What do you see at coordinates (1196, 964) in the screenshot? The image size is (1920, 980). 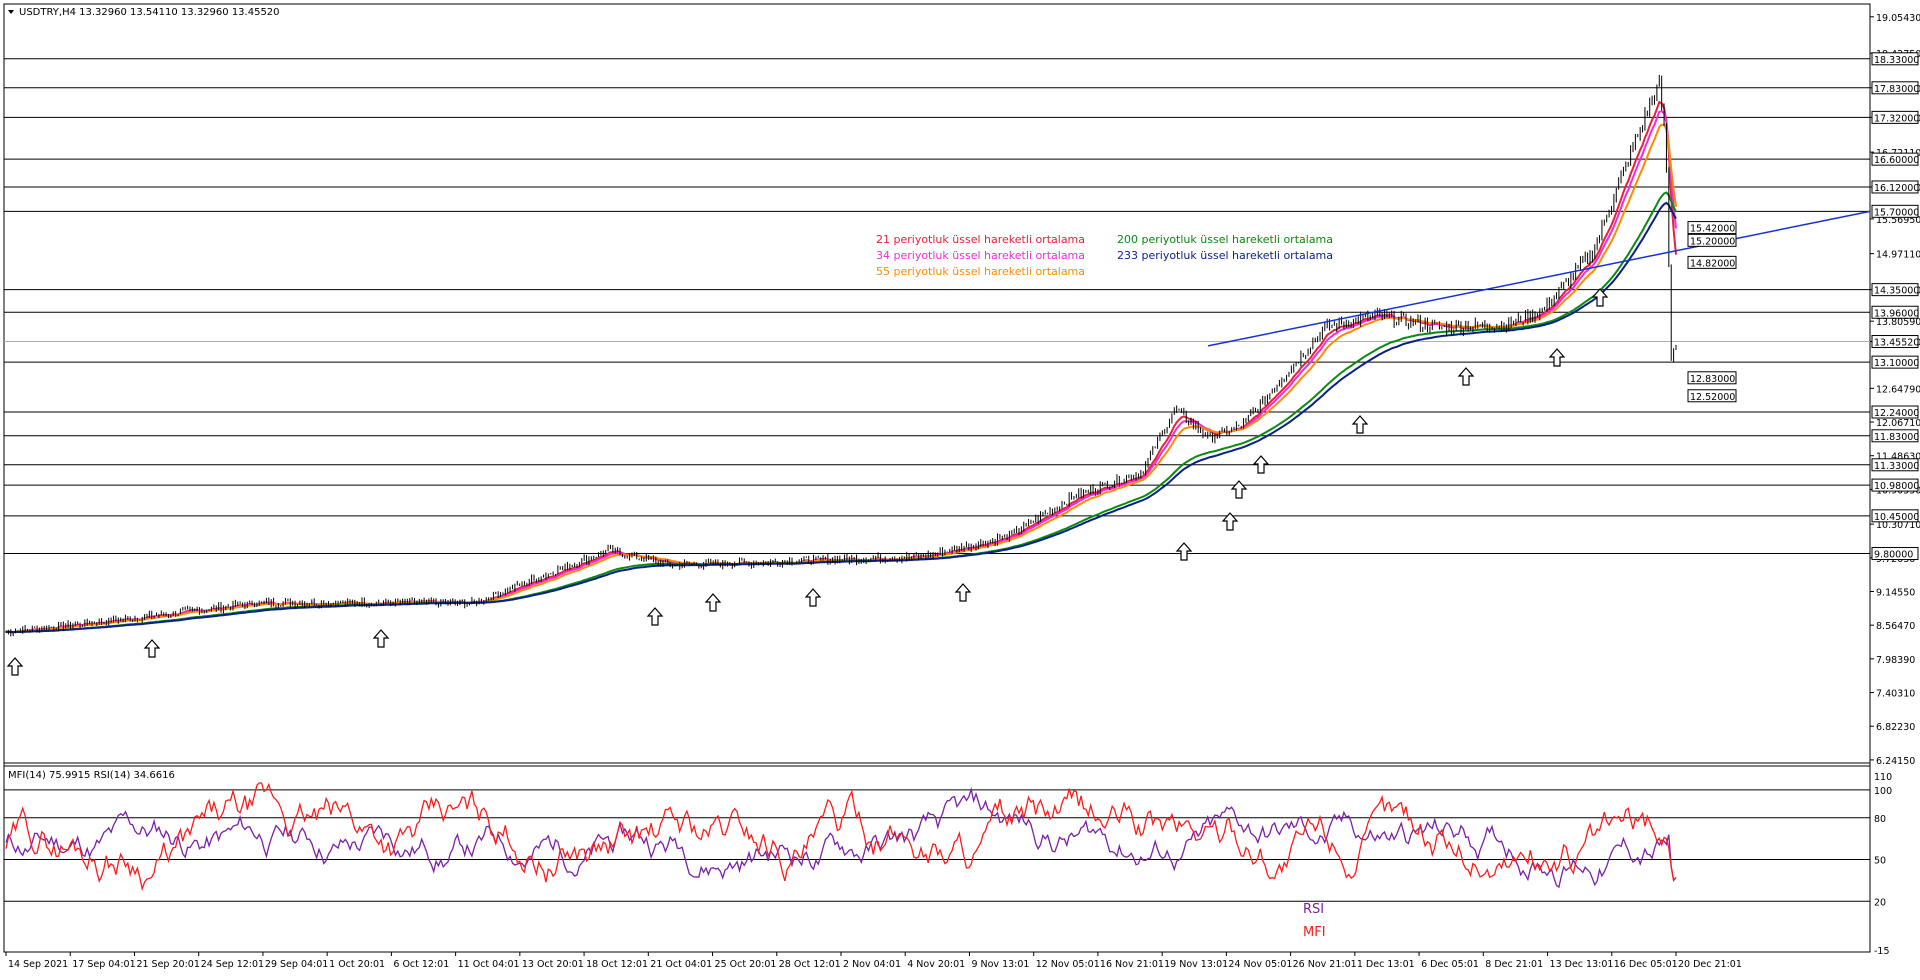 I see `time-tick-label: 19 Nov 13:01` at bounding box center [1196, 964].